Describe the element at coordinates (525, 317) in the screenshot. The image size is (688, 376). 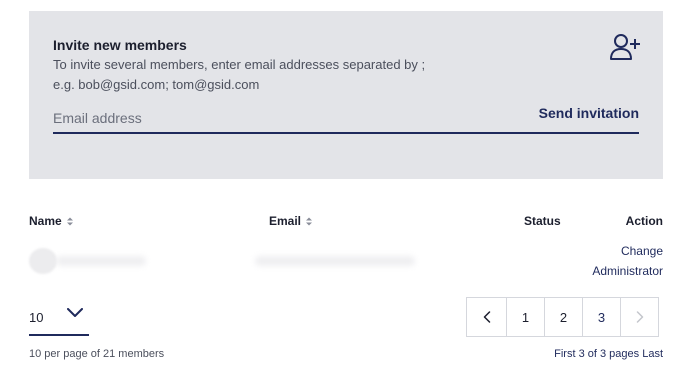
I see `page-button-1: 1` at that location.